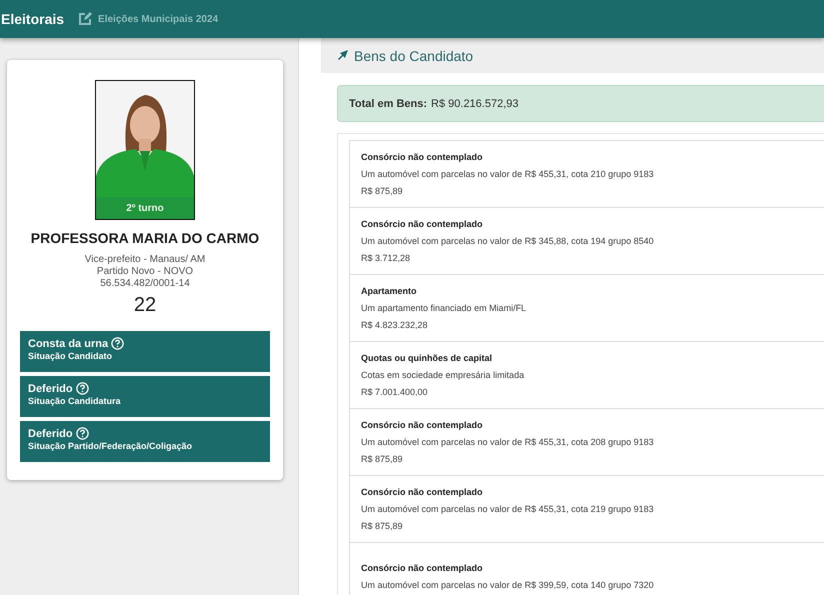 This screenshot has height=595, width=824. What do you see at coordinates (145, 208) in the screenshot?
I see `round-badge: 2º turno` at bounding box center [145, 208].